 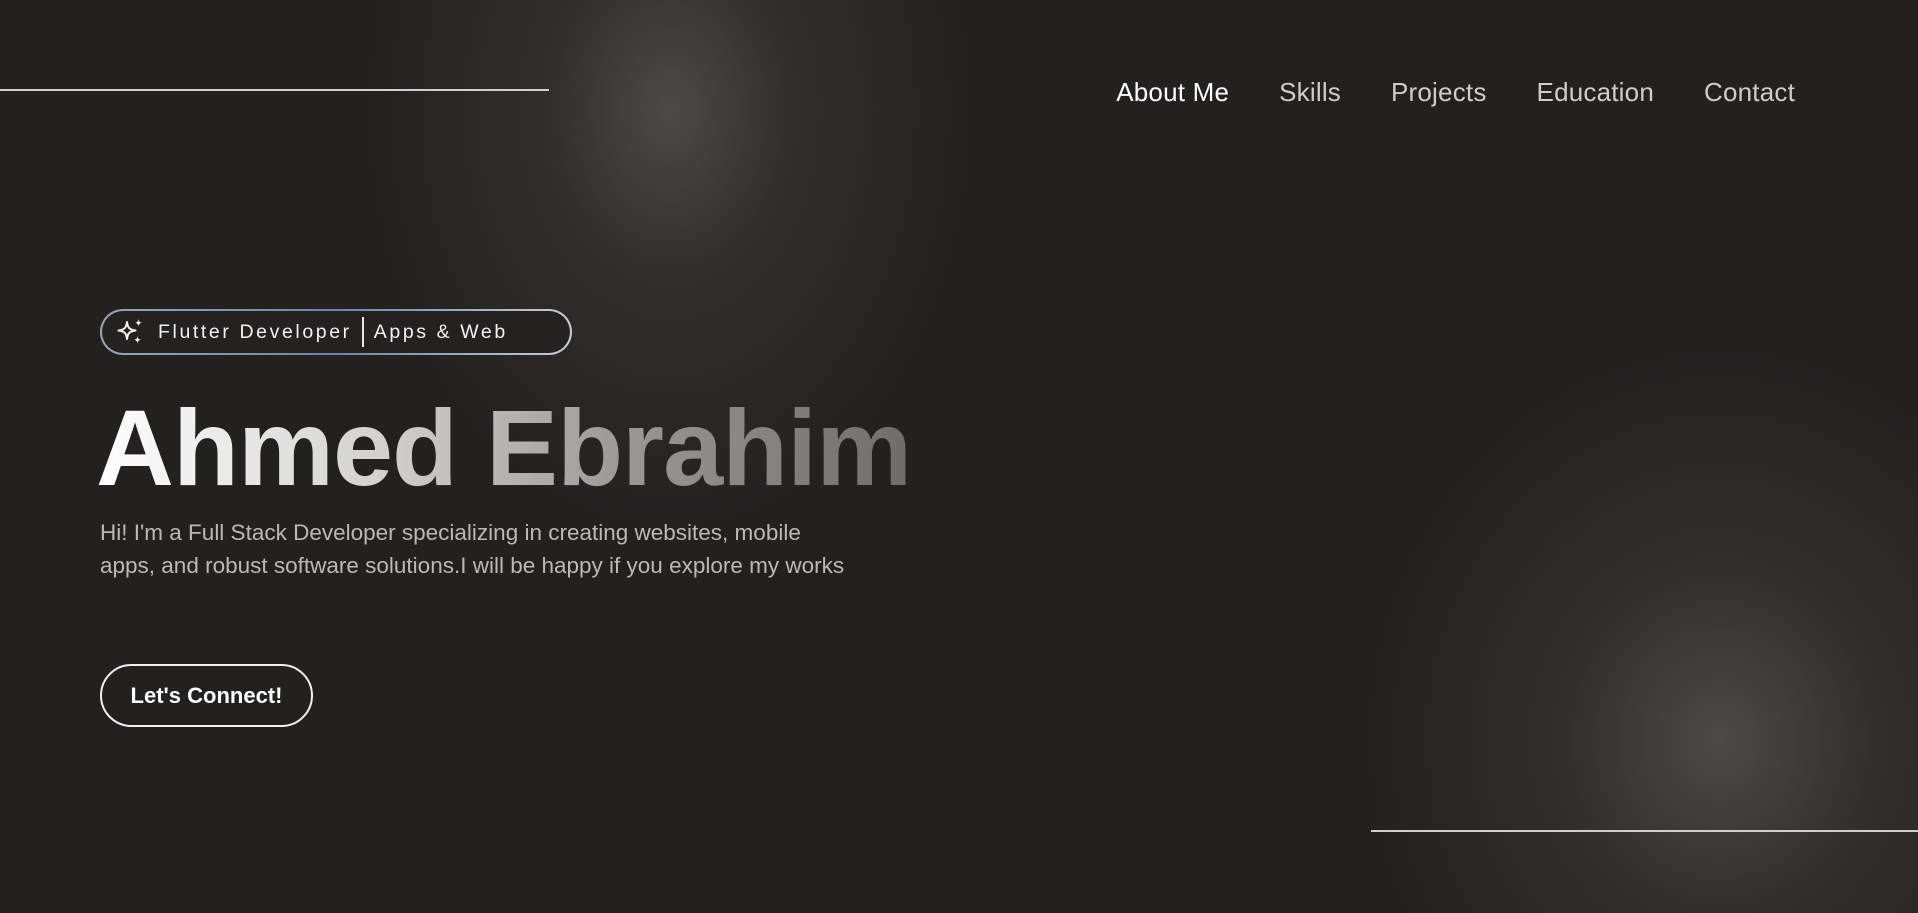 What do you see at coordinates (1595, 92) in the screenshot?
I see `nav-item-education: Education` at bounding box center [1595, 92].